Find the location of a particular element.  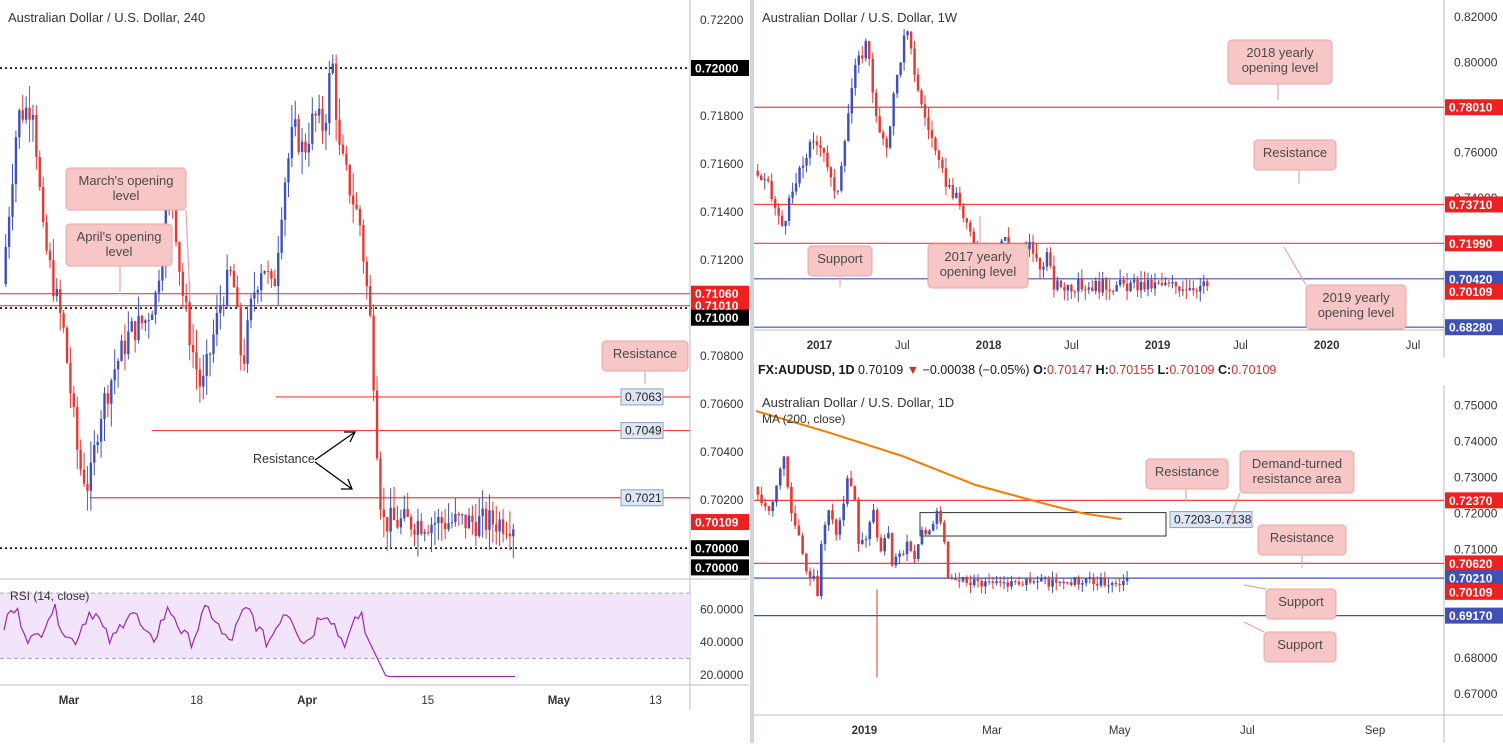

annotation-support-lower-text: Support is located at coordinates (1300, 644).